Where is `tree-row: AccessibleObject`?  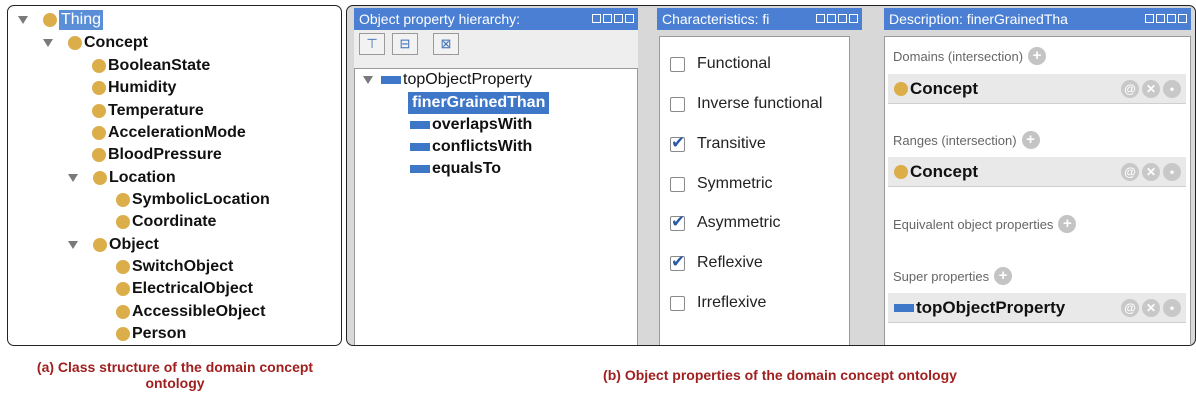 tree-row: AccessibleObject is located at coordinates (190, 312).